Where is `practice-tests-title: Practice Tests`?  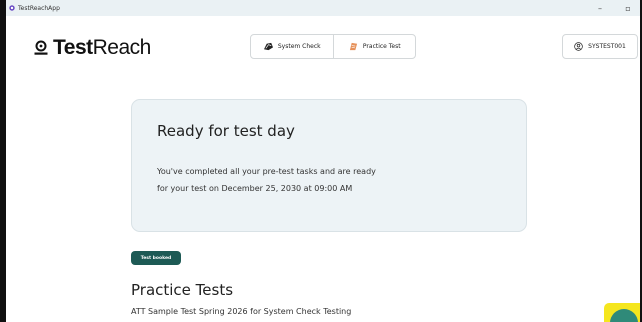 practice-tests-title: Practice Tests is located at coordinates (182, 290).